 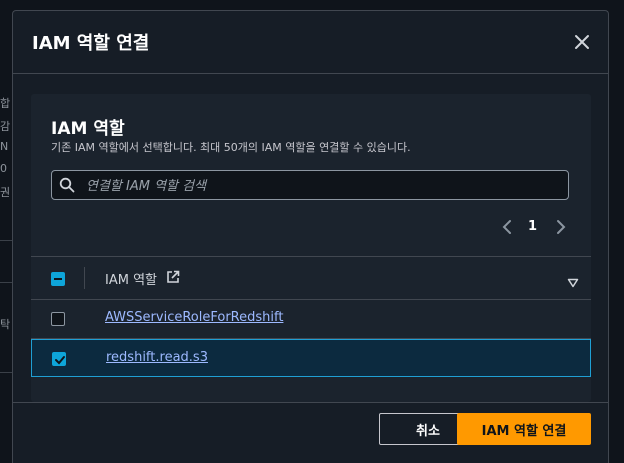 I want to click on table-row-selected: redshift.read.s3, so click(x=311, y=358).